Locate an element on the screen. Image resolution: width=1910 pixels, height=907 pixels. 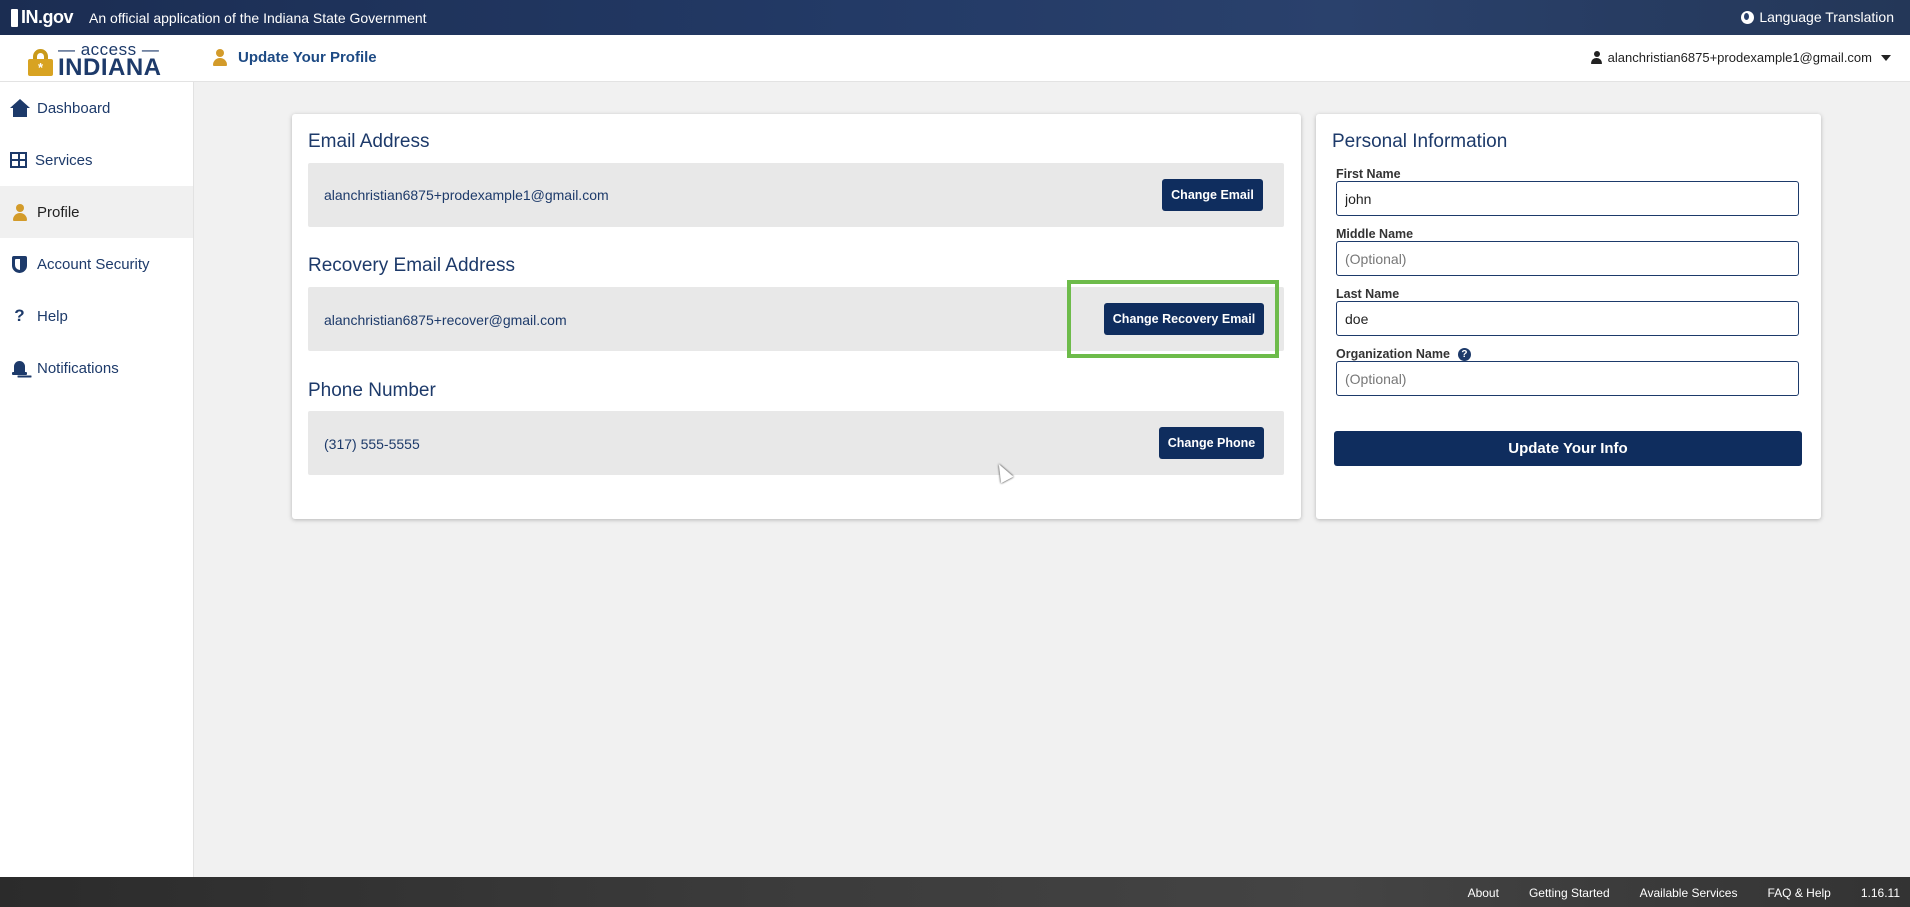
email-value: alanchristian6875+prodexample1@gmail.com is located at coordinates (466, 195).